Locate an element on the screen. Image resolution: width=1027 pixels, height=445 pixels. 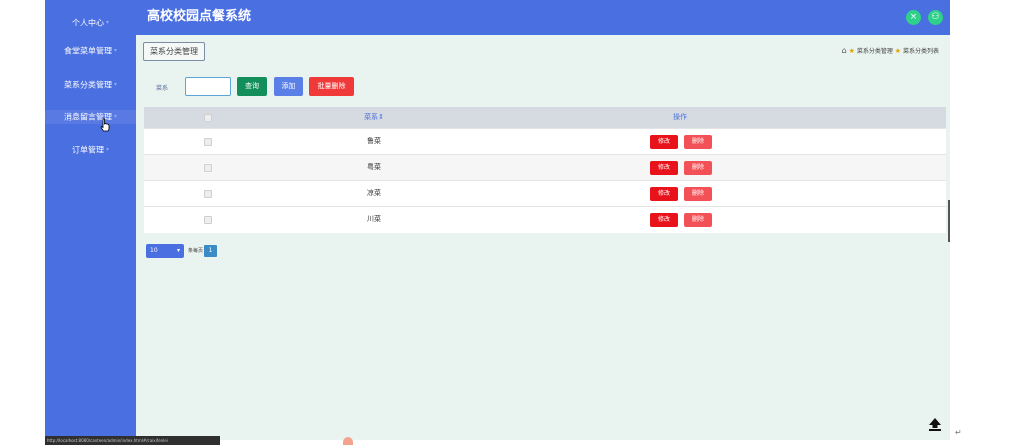
page-number-button: 1 is located at coordinates (210, 251).